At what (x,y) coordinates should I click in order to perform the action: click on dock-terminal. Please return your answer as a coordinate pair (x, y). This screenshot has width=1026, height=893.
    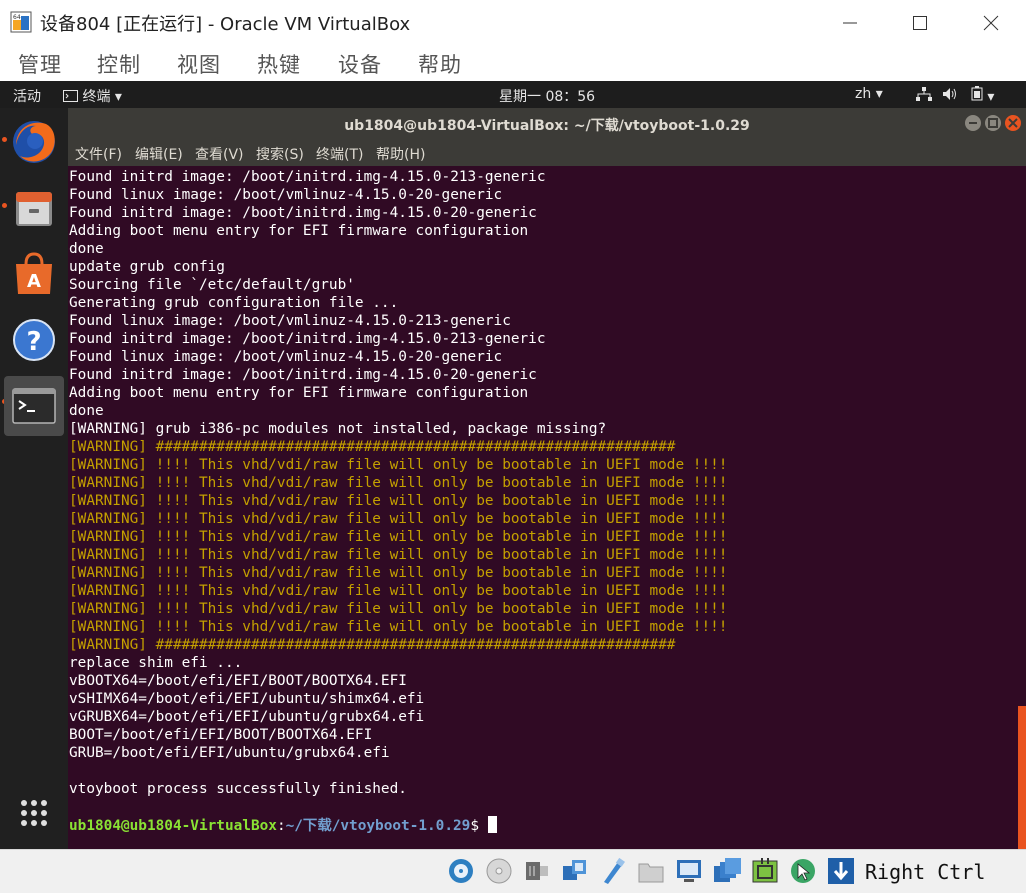
    Looking at the image, I should click on (34, 406).